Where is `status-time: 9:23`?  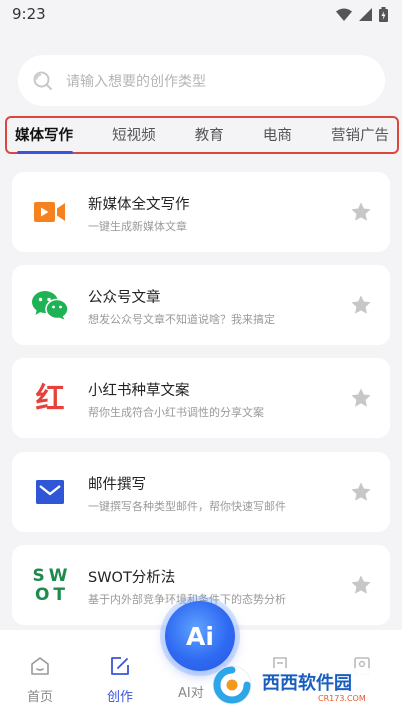
status-time: 9:23 is located at coordinates (29, 14).